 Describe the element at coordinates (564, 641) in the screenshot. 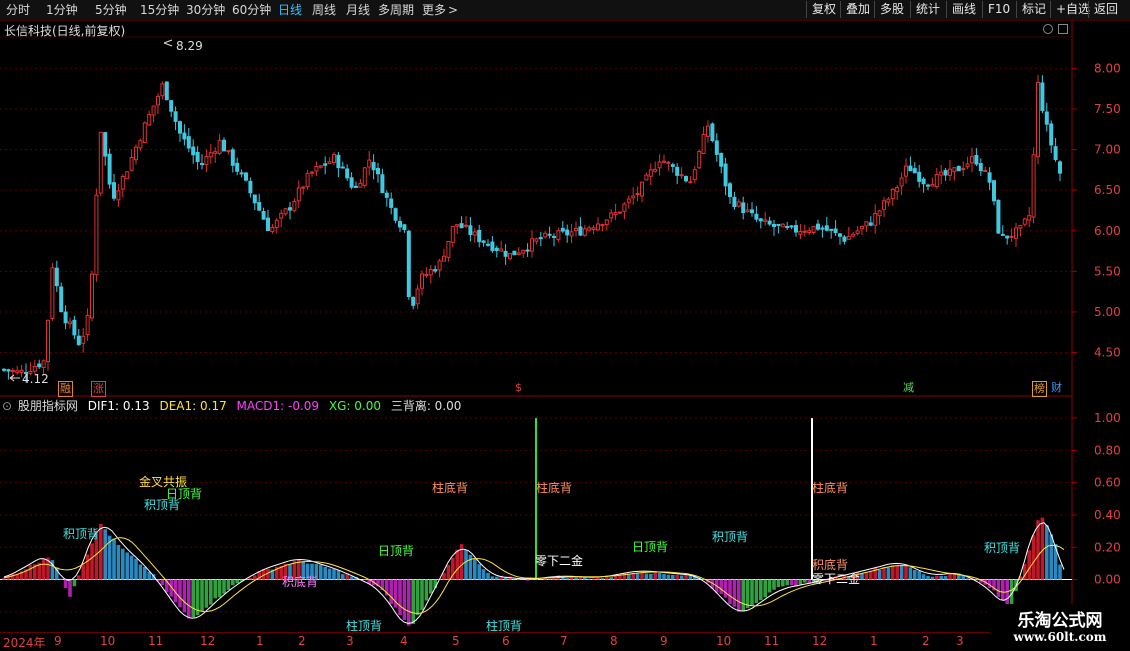

I see `date-label: 7` at that location.